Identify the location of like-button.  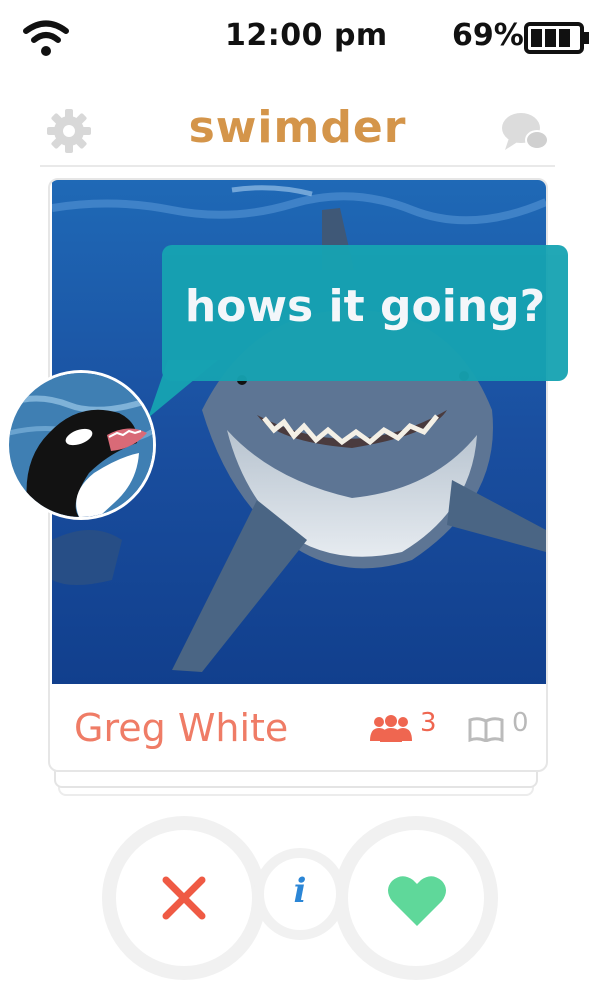
(416, 898).